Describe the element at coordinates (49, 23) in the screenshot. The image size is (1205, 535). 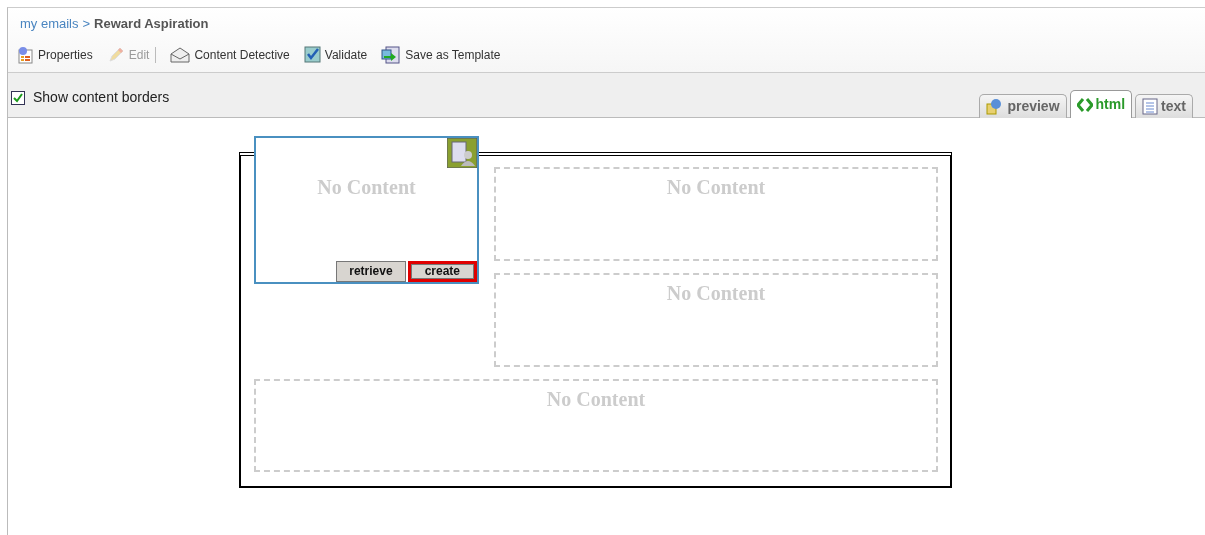
I see `breadcrumb-link: my emails` at that location.